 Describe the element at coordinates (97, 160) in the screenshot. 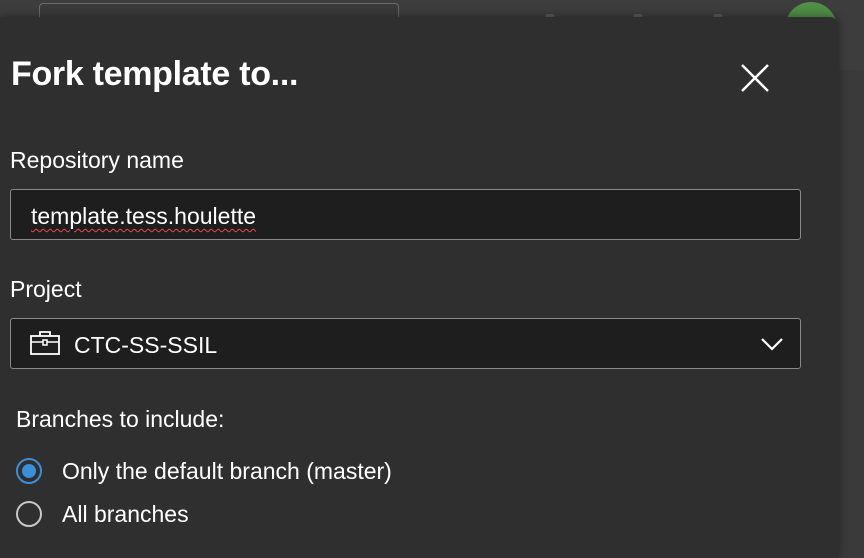

I see `repository-name-label: Repository name` at that location.